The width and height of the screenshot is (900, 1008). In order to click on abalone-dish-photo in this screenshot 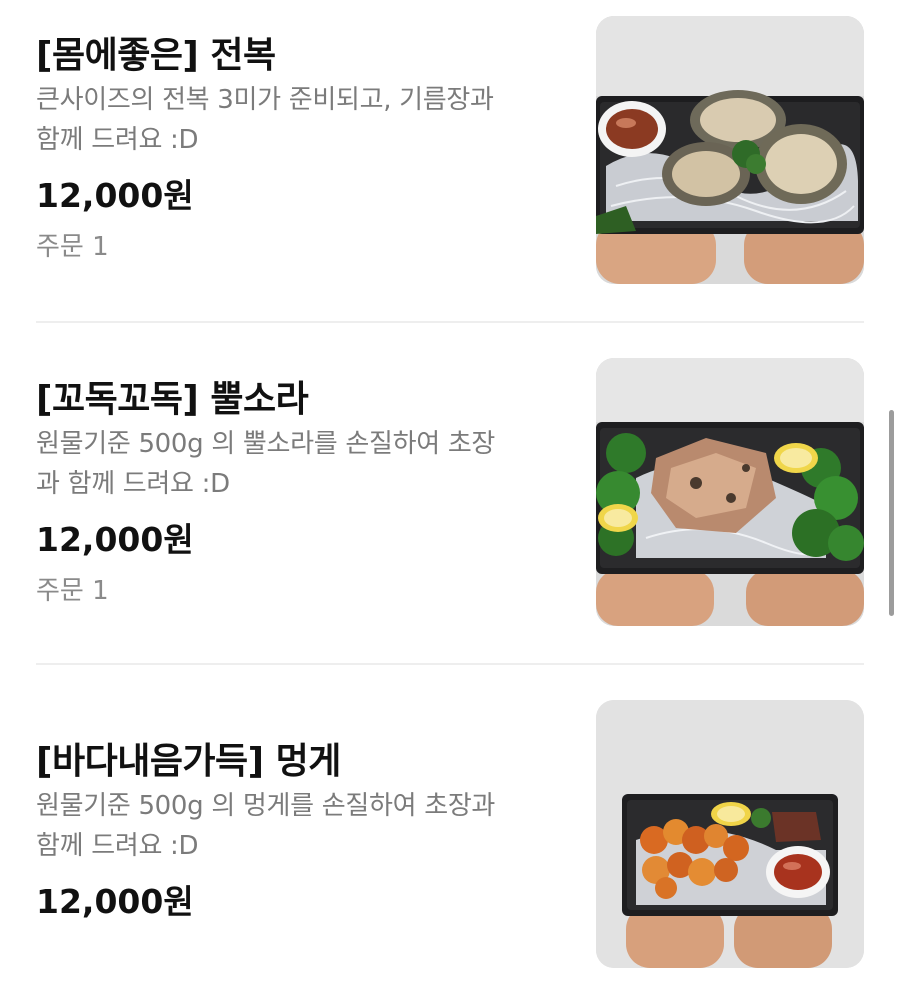, I will do `click(730, 150)`.